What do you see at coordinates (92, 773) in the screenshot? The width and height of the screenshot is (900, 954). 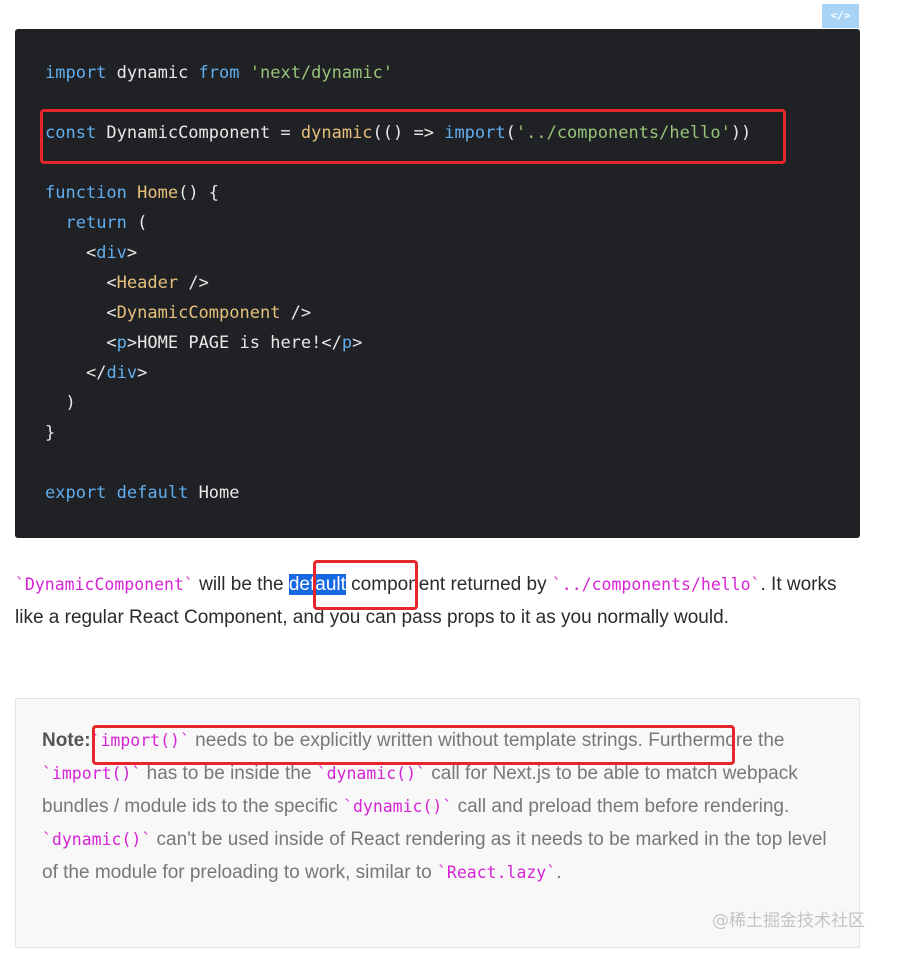 I see `inline-code: `import()`` at bounding box center [92, 773].